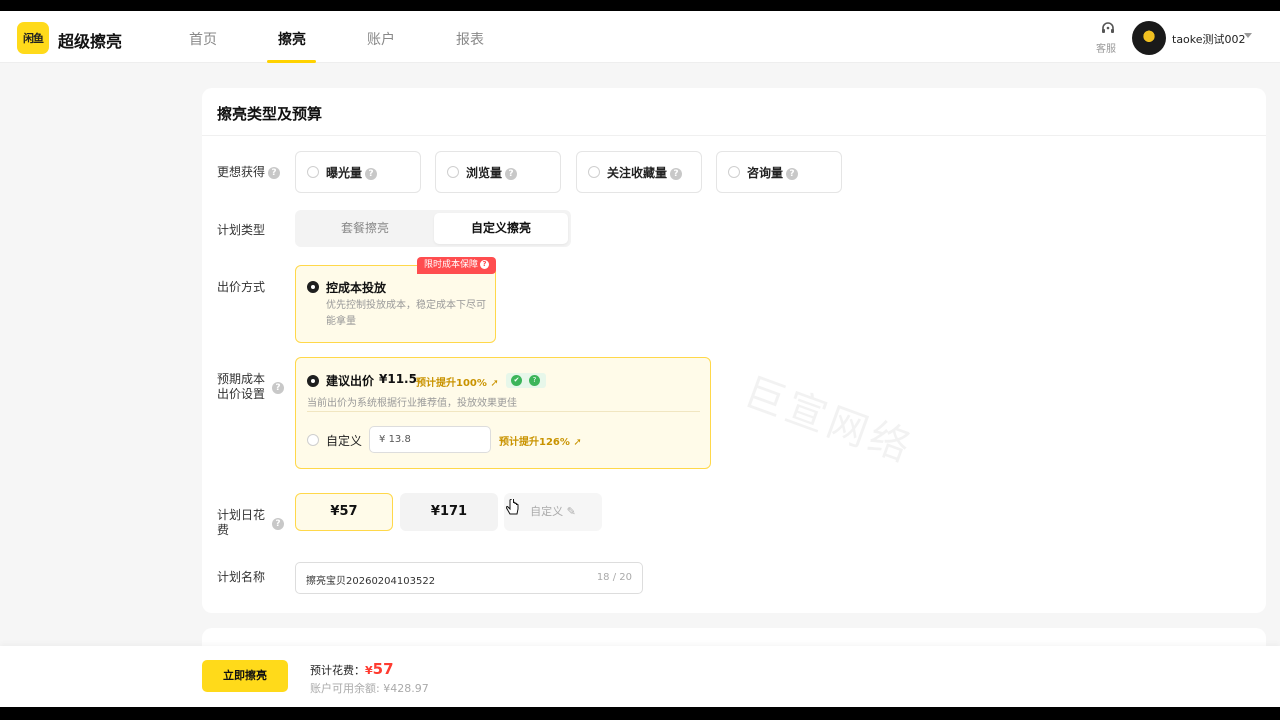  What do you see at coordinates (829, 421) in the screenshot?
I see `watermark: 巨宣网络` at bounding box center [829, 421].